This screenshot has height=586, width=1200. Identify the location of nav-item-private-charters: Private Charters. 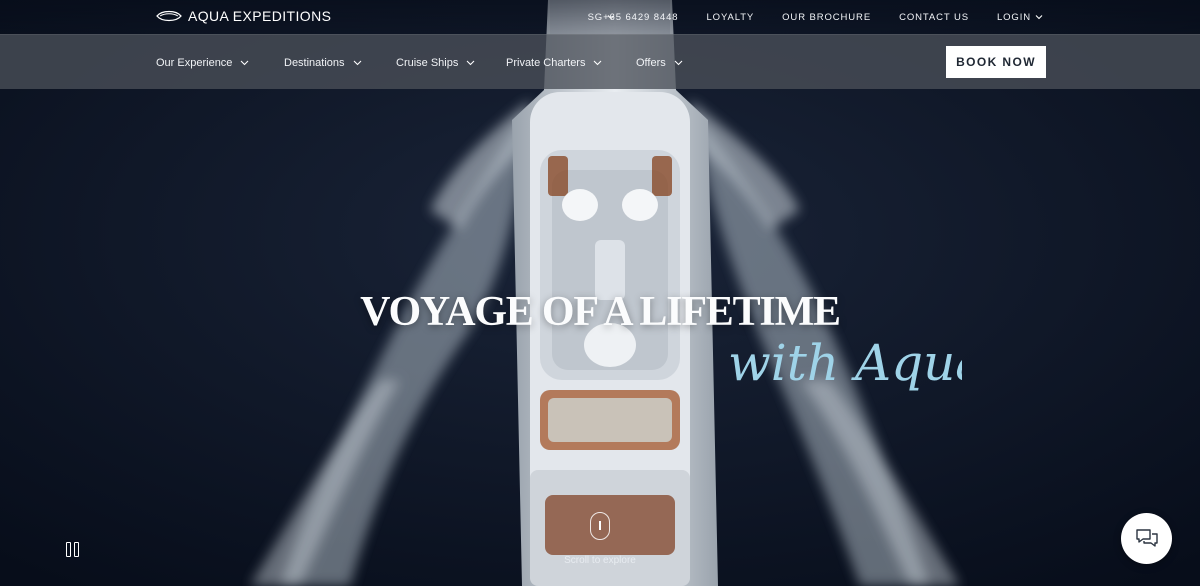
(571, 63).